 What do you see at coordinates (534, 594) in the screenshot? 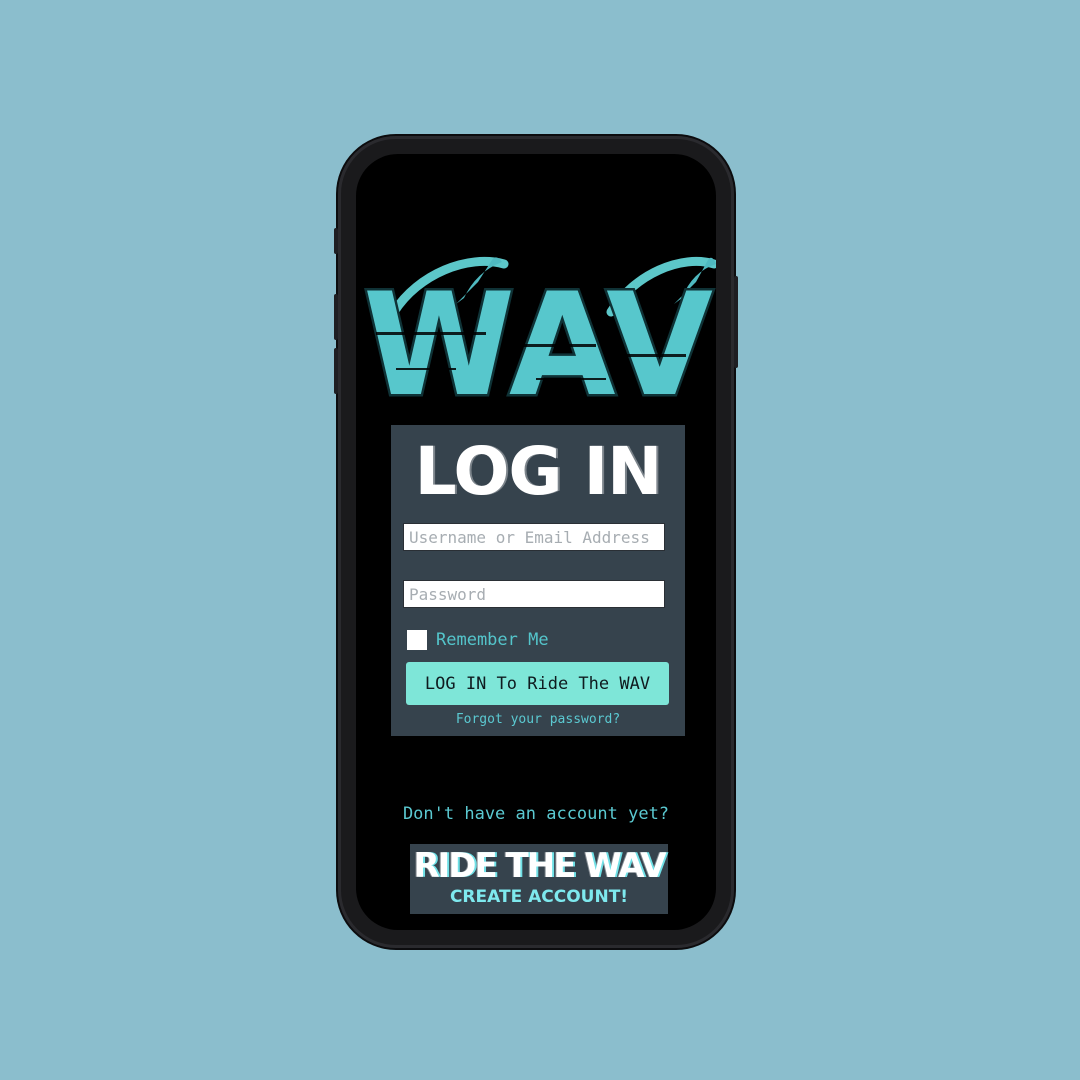
I see `password-input` at bounding box center [534, 594].